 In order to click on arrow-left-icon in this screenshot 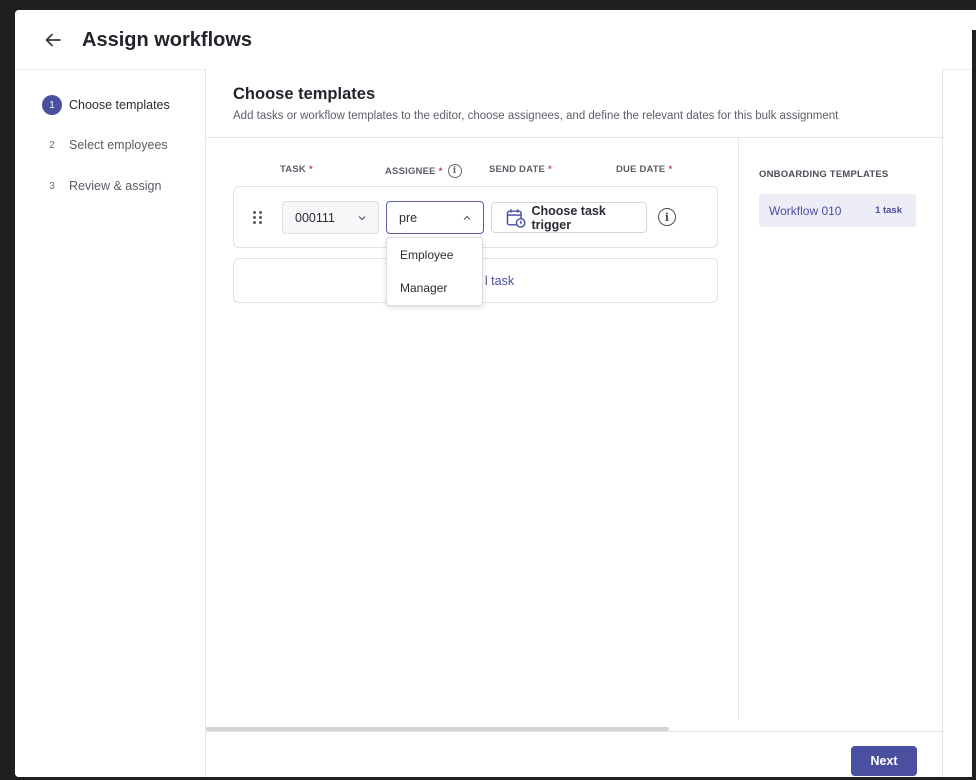, I will do `click(53, 40)`.